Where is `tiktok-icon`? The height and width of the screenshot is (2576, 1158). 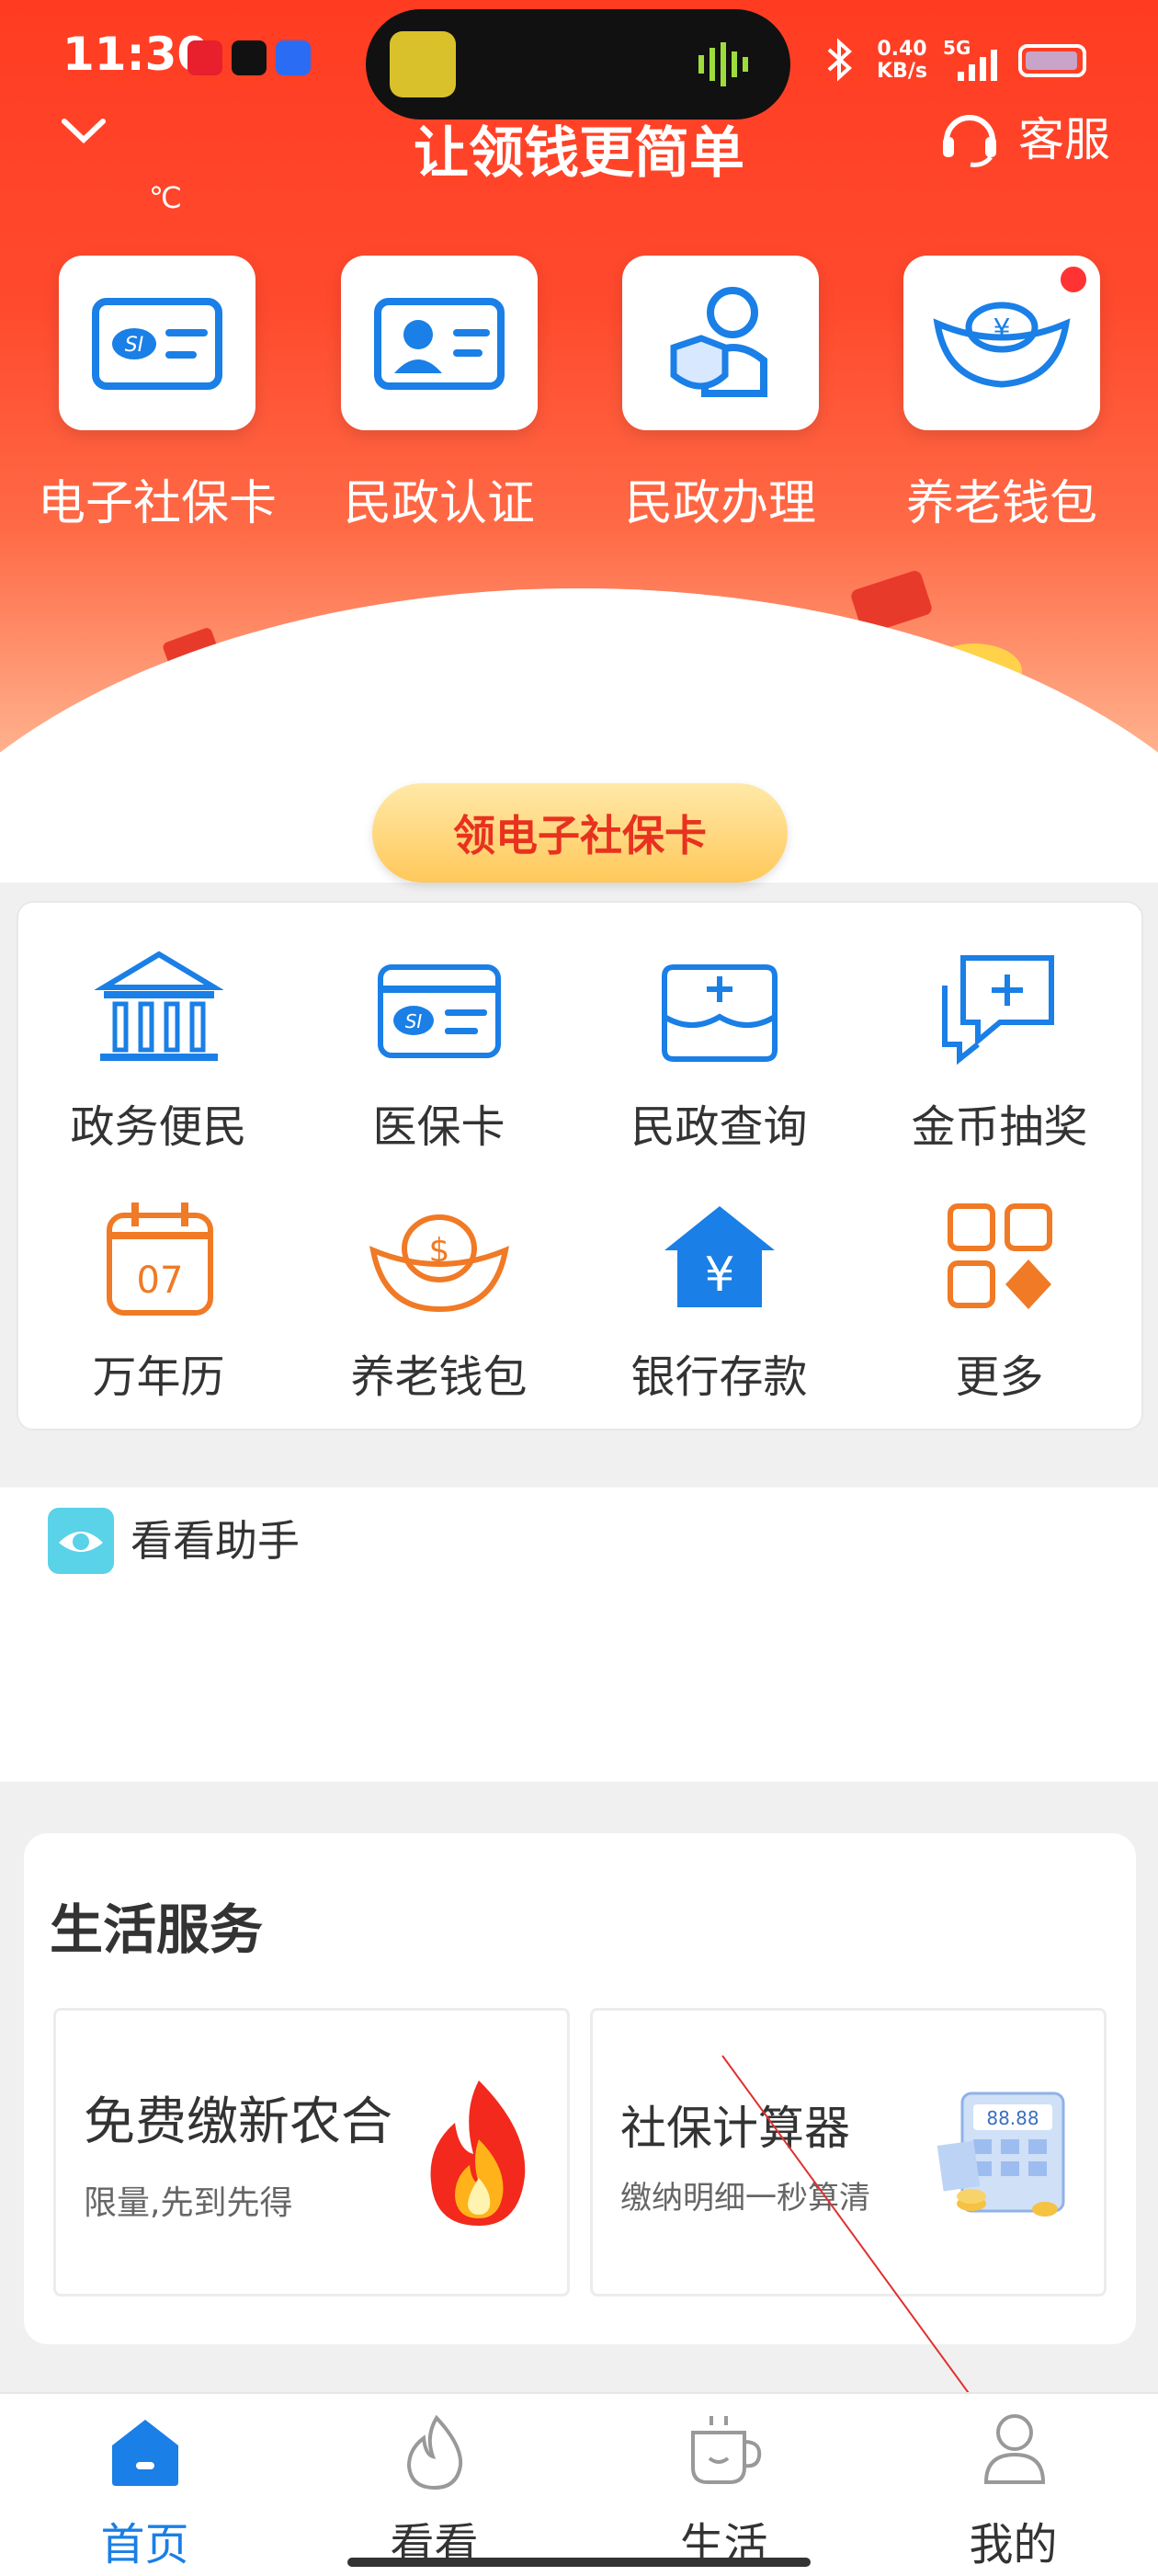
tiktok-icon is located at coordinates (249, 57).